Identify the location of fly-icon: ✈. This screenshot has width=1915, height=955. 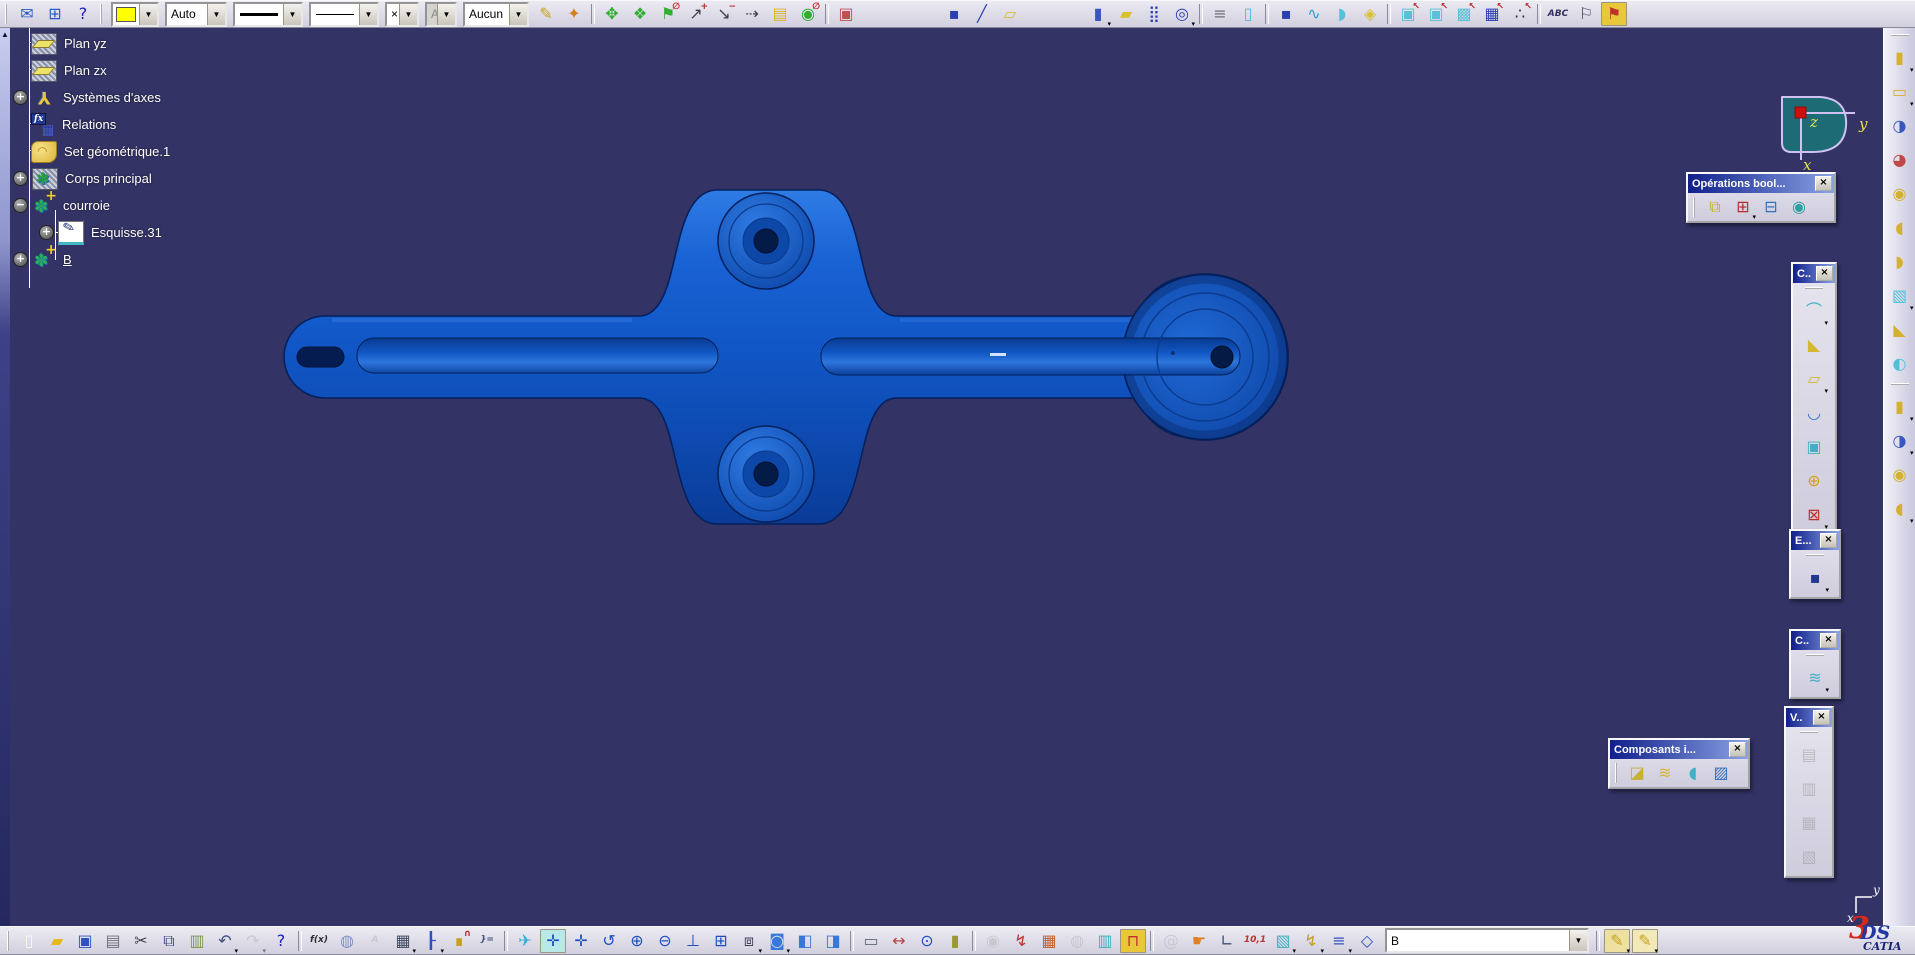
(525, 941).